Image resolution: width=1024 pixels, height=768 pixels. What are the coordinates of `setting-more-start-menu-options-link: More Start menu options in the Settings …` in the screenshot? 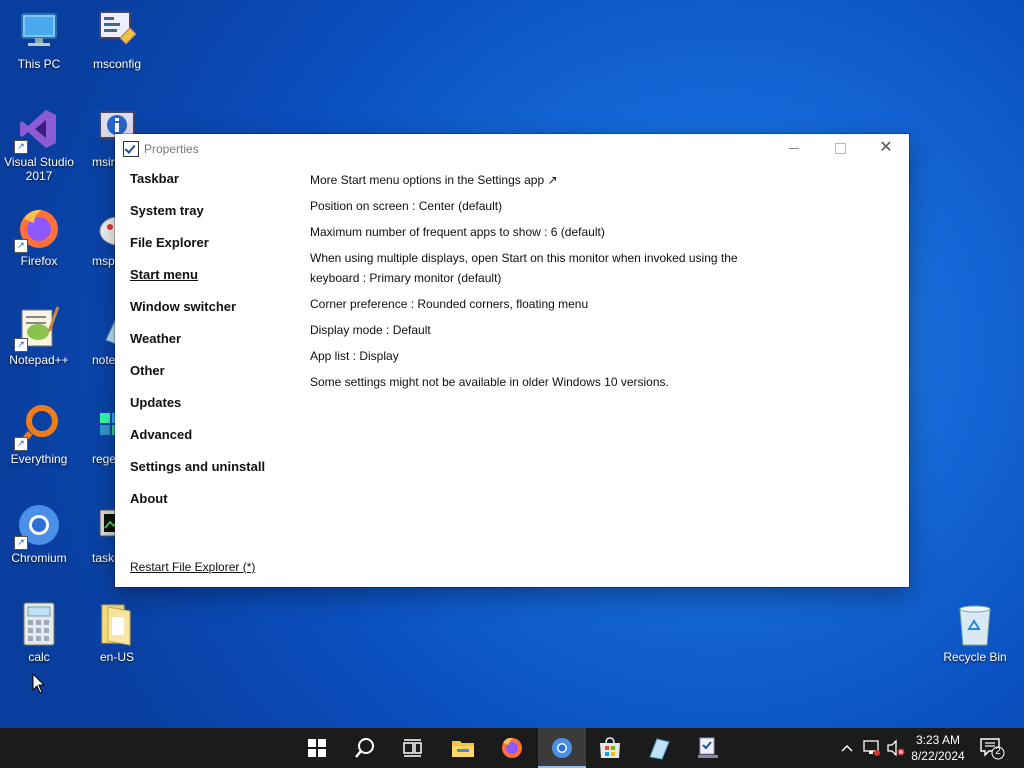 It's located at (525, 180).